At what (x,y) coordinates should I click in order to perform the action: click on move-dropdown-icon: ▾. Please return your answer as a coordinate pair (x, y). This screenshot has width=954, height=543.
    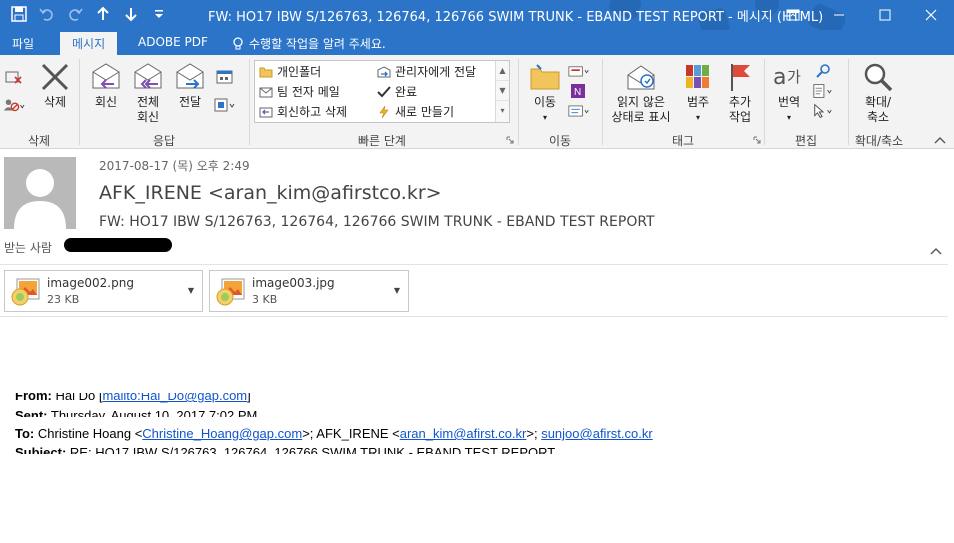
    Looking at the image, I should click on (544, 117).